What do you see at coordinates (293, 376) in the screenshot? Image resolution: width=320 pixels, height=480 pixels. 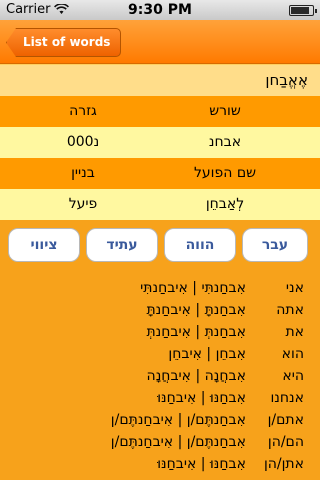 I see `pronoun: היא` at bounding box center [293, 376].